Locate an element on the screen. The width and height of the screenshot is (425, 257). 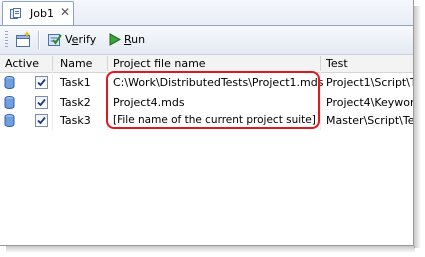
task-name: Task3 is located at coordinates (75, 120).